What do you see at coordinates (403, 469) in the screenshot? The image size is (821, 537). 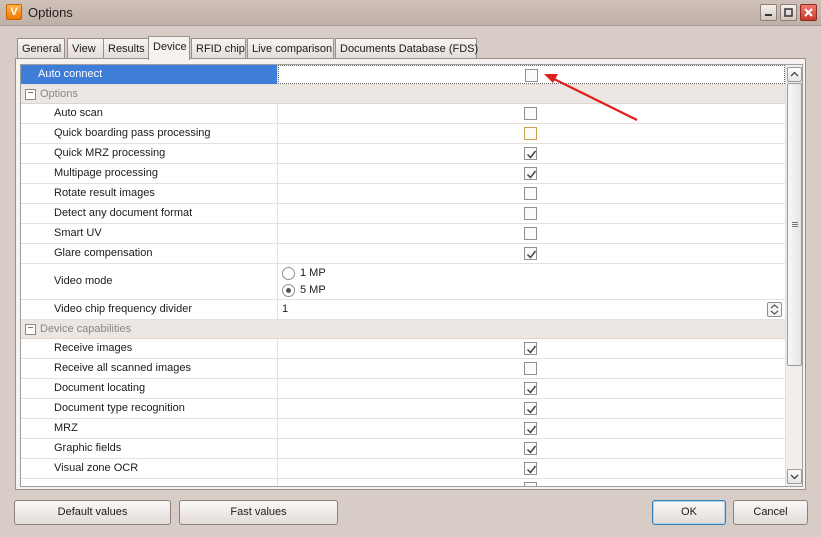 I see `row-visual-zone-ocr: Visual zone OCR` at bounding box center [403, 469].